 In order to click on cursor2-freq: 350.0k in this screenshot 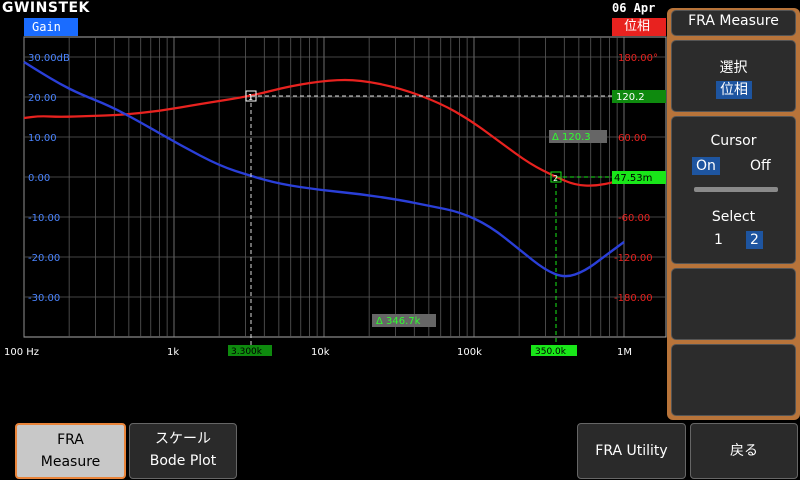, I will do `click(551, 352)`.